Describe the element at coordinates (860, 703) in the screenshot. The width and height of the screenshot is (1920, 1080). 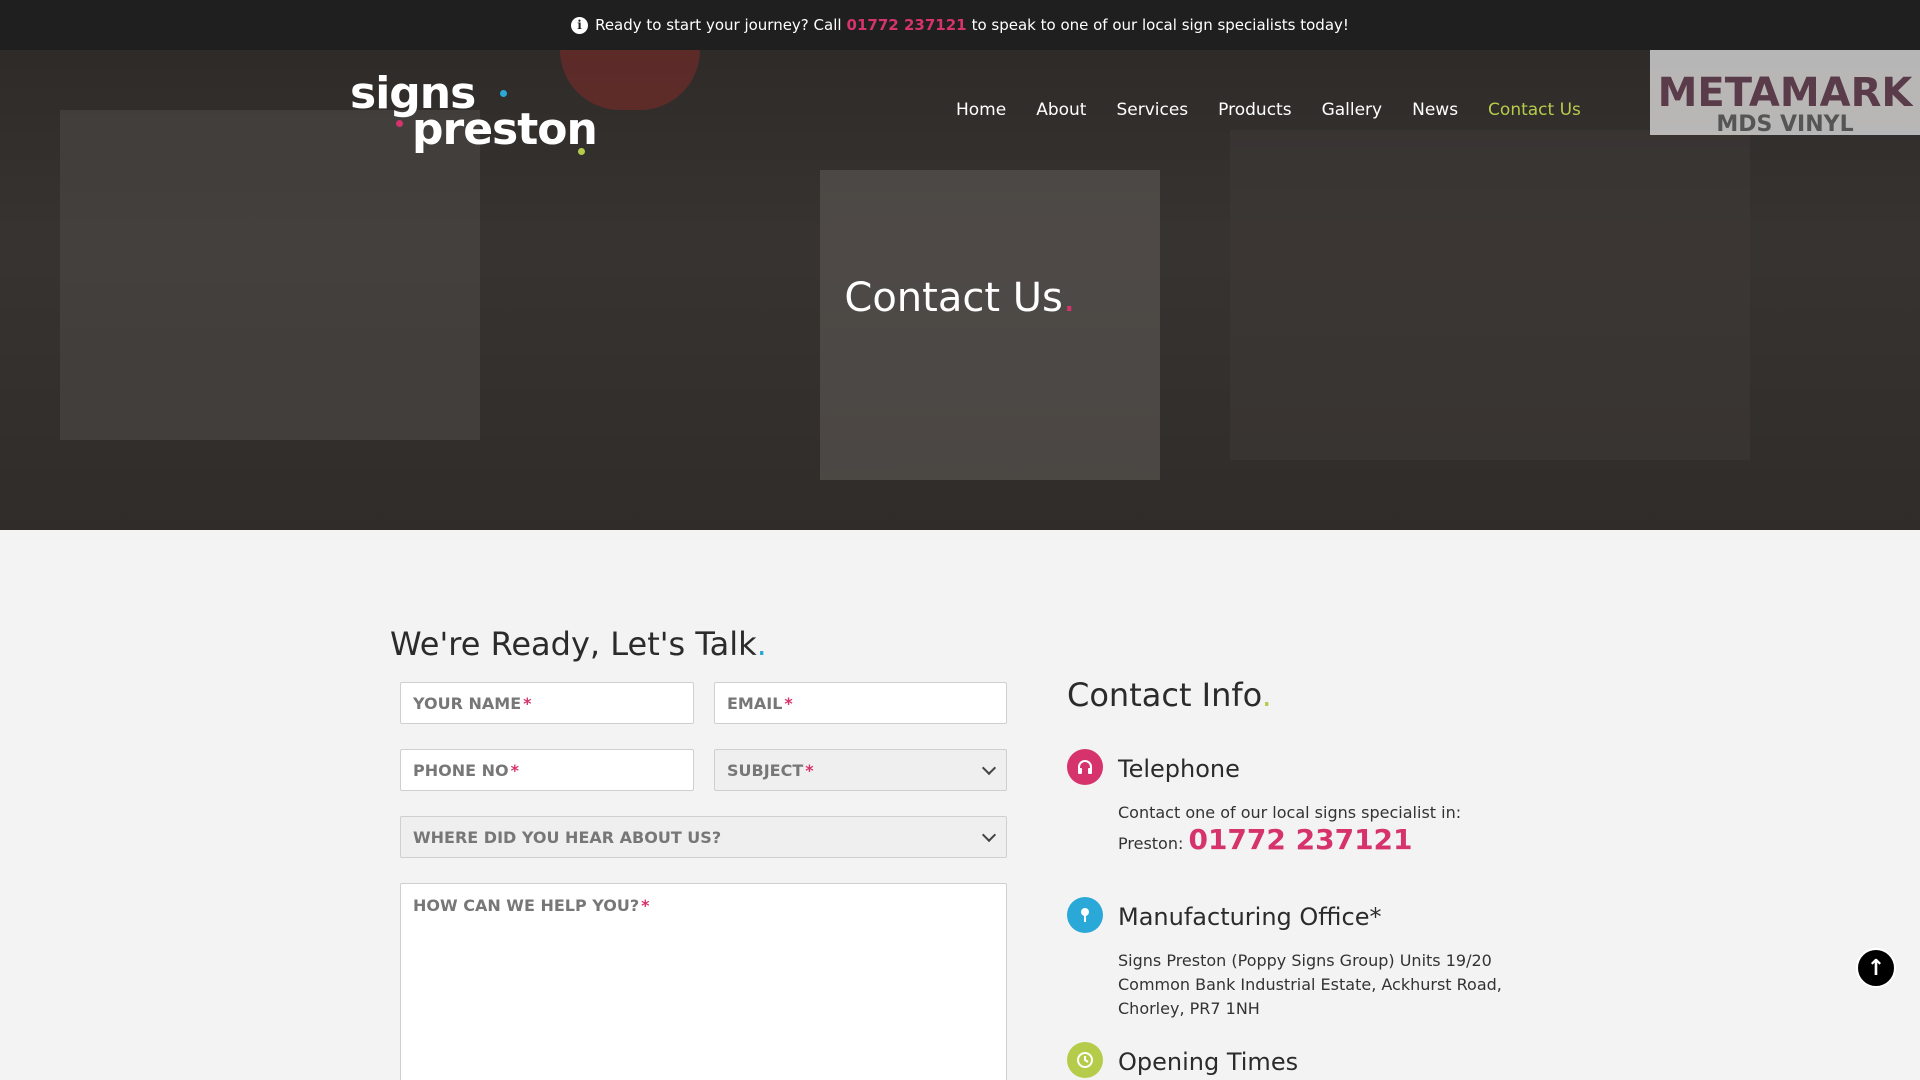
I see `email-field: EMAIL *` at that location.